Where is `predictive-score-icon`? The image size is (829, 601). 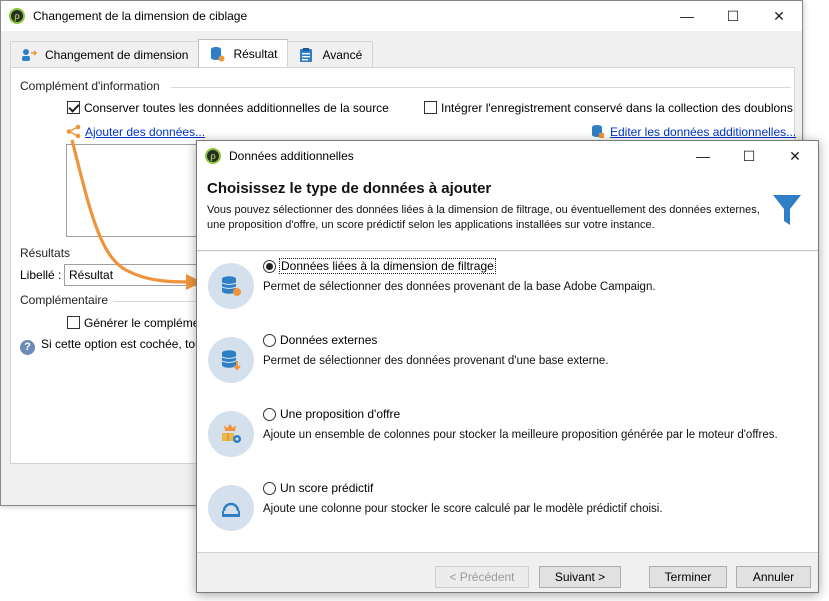 predictive-score-icon is located at coordinates (231, 508).